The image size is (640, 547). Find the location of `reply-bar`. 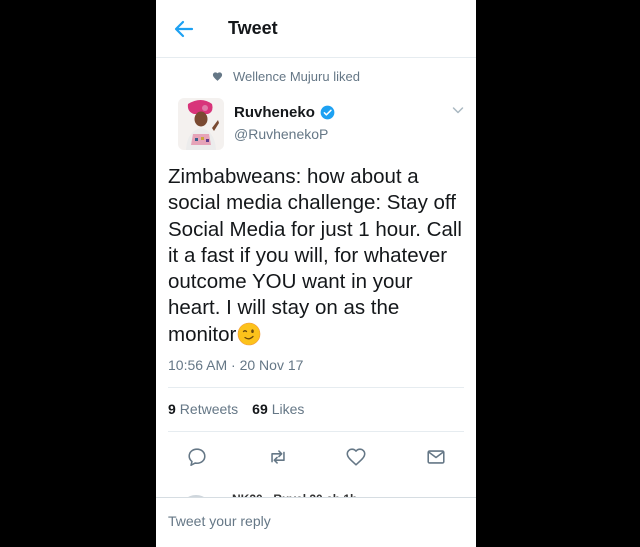

reply-bar is located at coordinates (316, 522).